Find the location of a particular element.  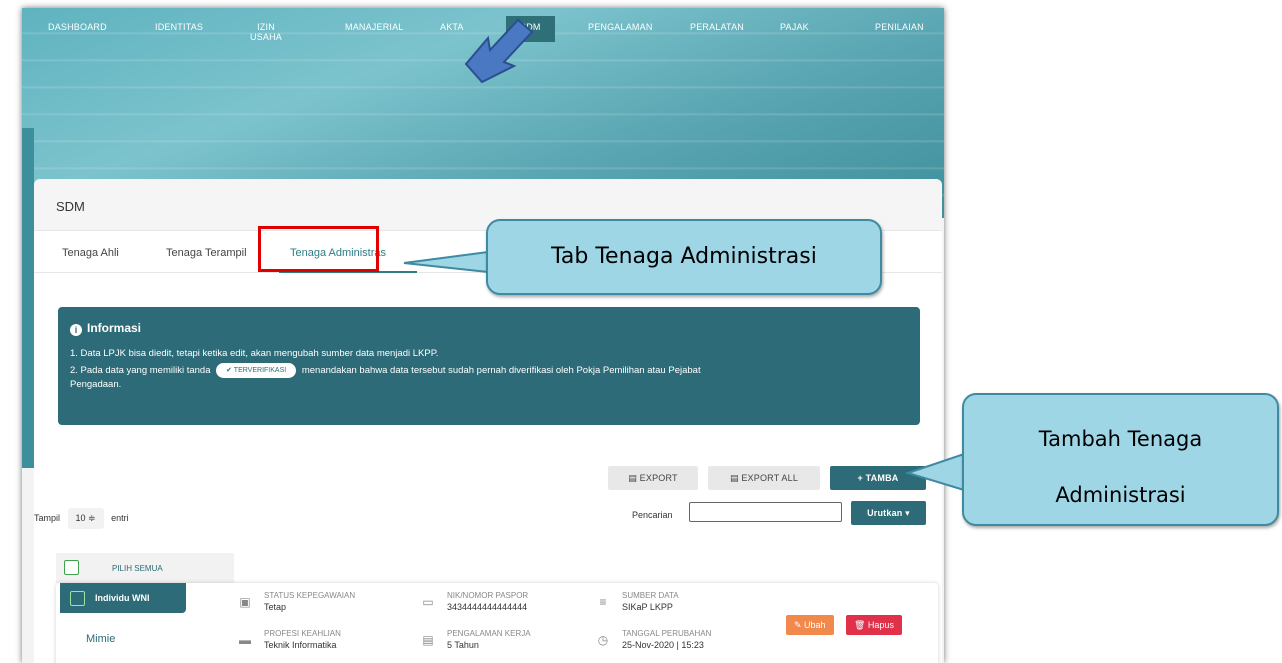

verified-badge: ✔ TERVERIFIKASI is located at coordinates (256, 370).